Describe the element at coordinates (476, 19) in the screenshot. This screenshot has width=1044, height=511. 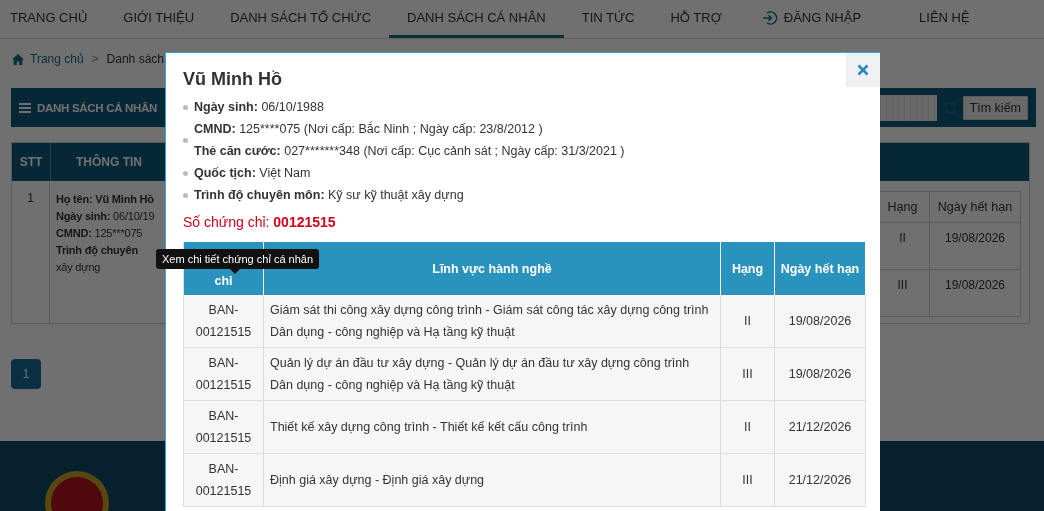
I see `nav-link: DANH SÁCH CÁ NHÂN` at that location.